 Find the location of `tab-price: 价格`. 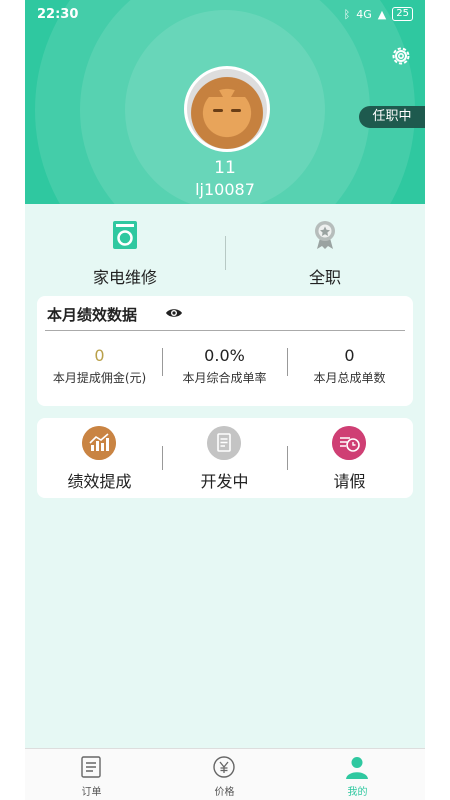

tab-price: 价格 is located at coordinates (224, 774).